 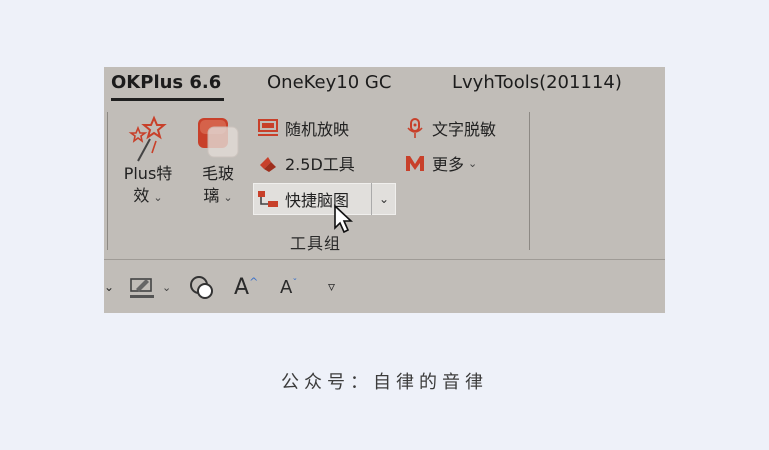 I want to click on font-increase-icon: A^, so click(x=246, y=287).